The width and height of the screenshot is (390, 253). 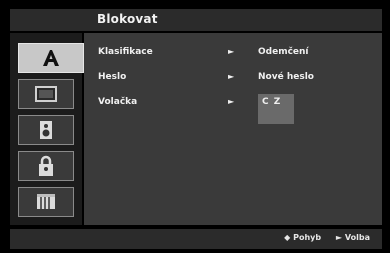 I want to click on tab-lock, so click(x=46, y=166).